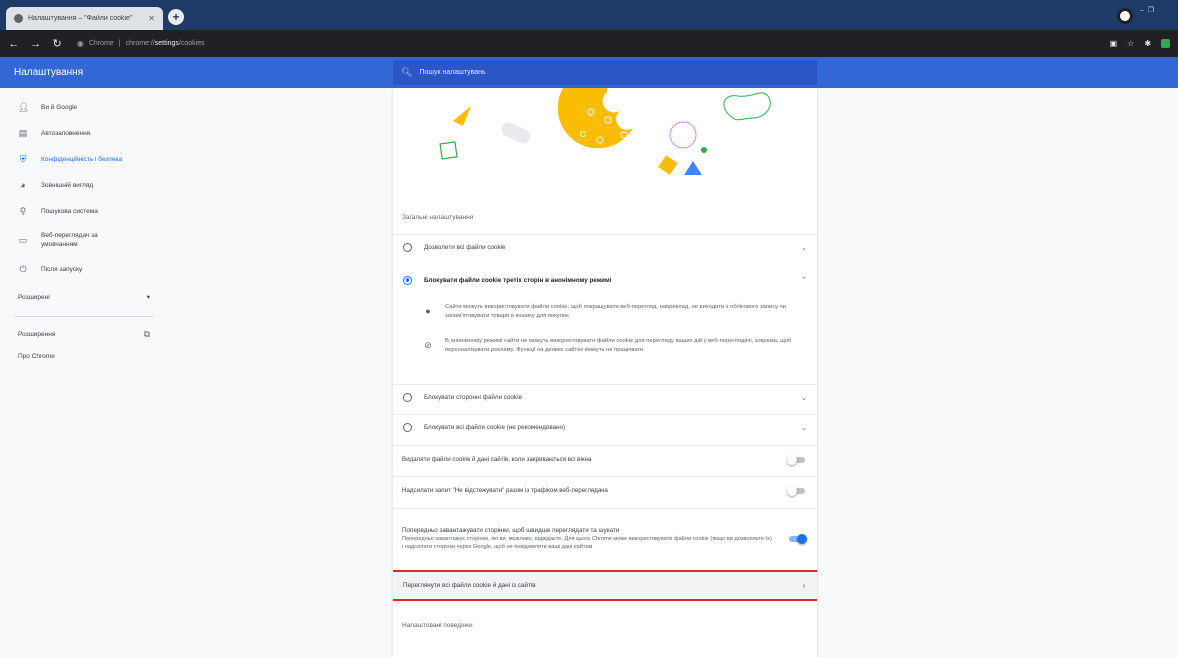  I want to click on sidebar-item-you-and-google: 👤︎ Ви й Google, so click(85, 107).